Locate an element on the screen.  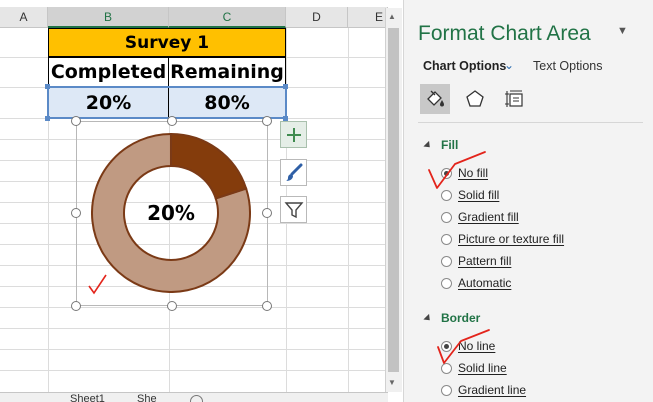
option-label: Gradient fill is located at coordinates (488, 217).